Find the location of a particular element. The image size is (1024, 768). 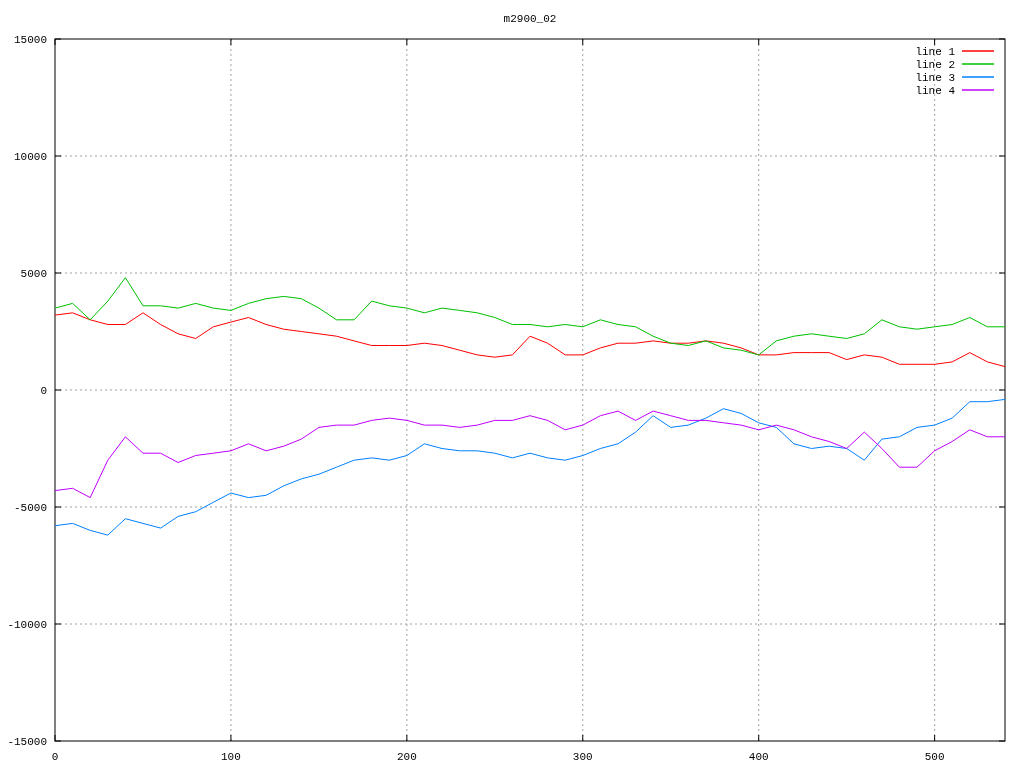

x-tick-label: 500 is located at coordinates (934, 757).